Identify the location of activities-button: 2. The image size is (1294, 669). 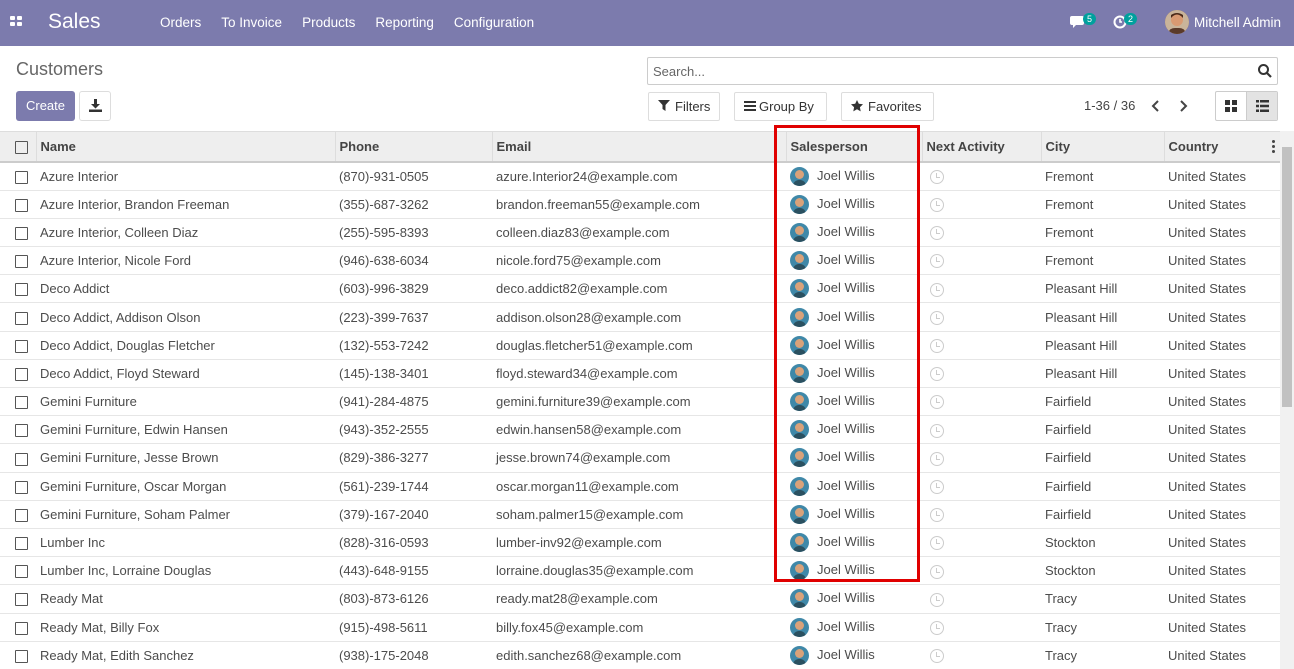
(1127, 23).